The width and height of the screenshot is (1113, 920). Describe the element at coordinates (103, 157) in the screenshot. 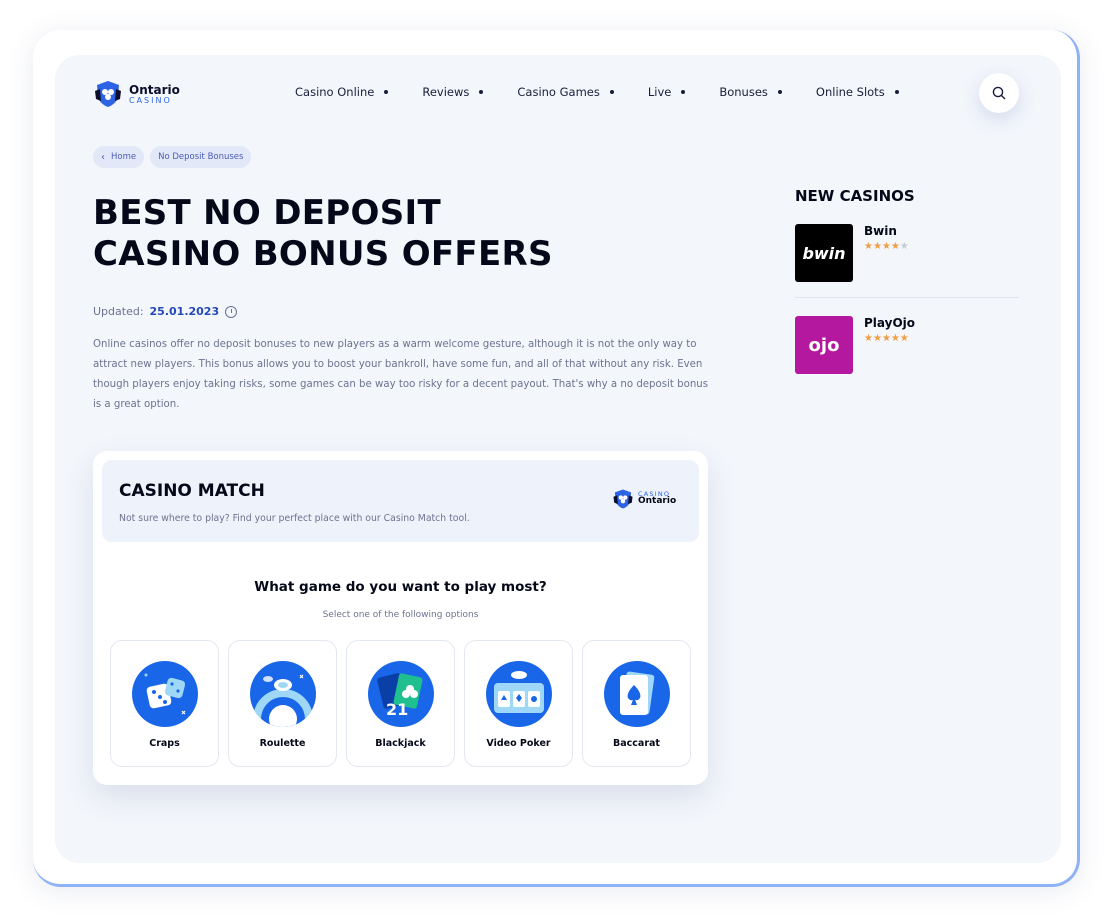

I see `chevron-left-icon: ‹` at that location.